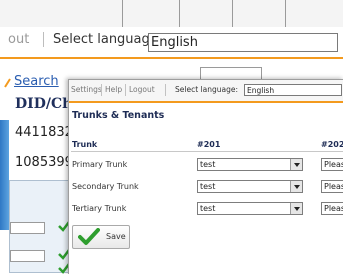  Describe the element at coordinates (142, 89) in the screenshot. I see `logout-link: Logout` at that location.